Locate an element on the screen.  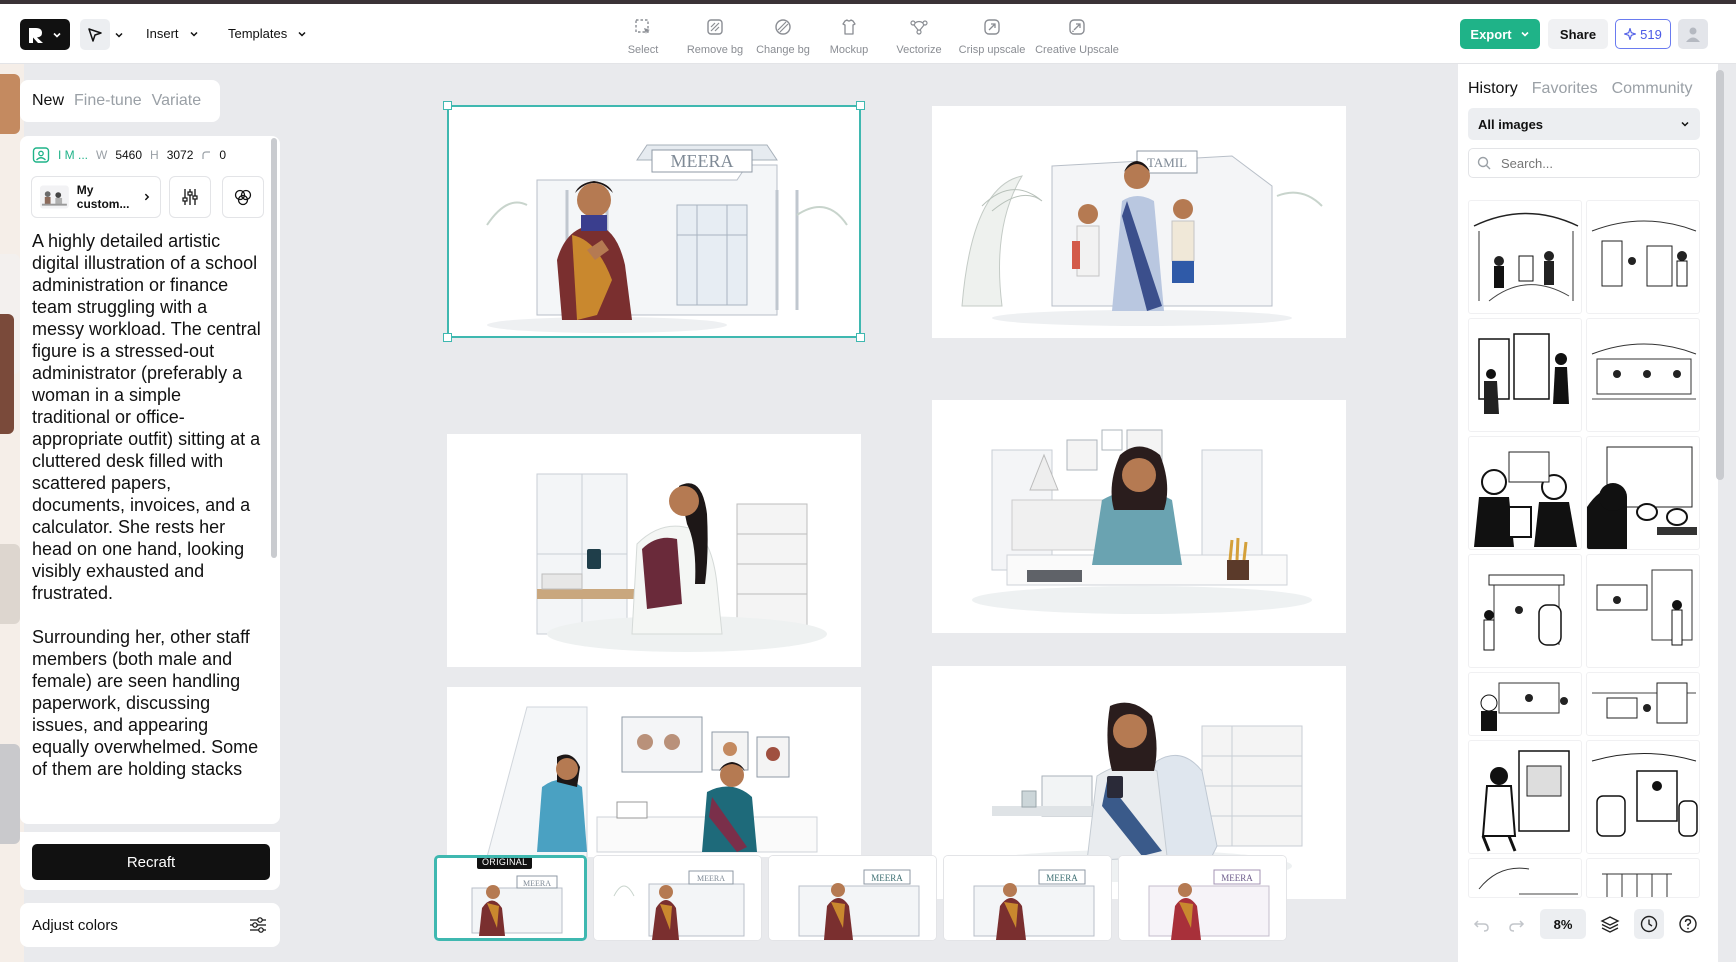
history-search-input is located at coordinates (1596, 163).